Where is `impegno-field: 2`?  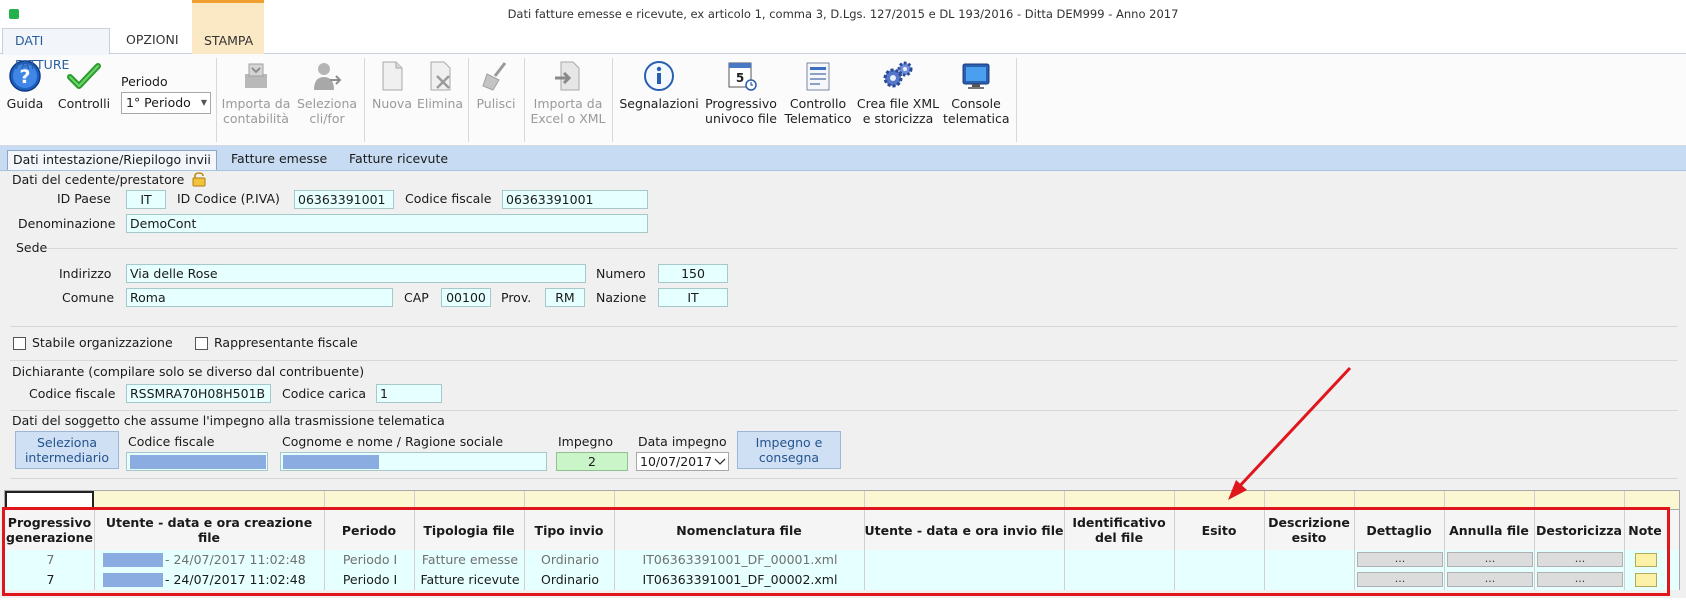
impegno-field: 2 is located at coordinates (592, 461).